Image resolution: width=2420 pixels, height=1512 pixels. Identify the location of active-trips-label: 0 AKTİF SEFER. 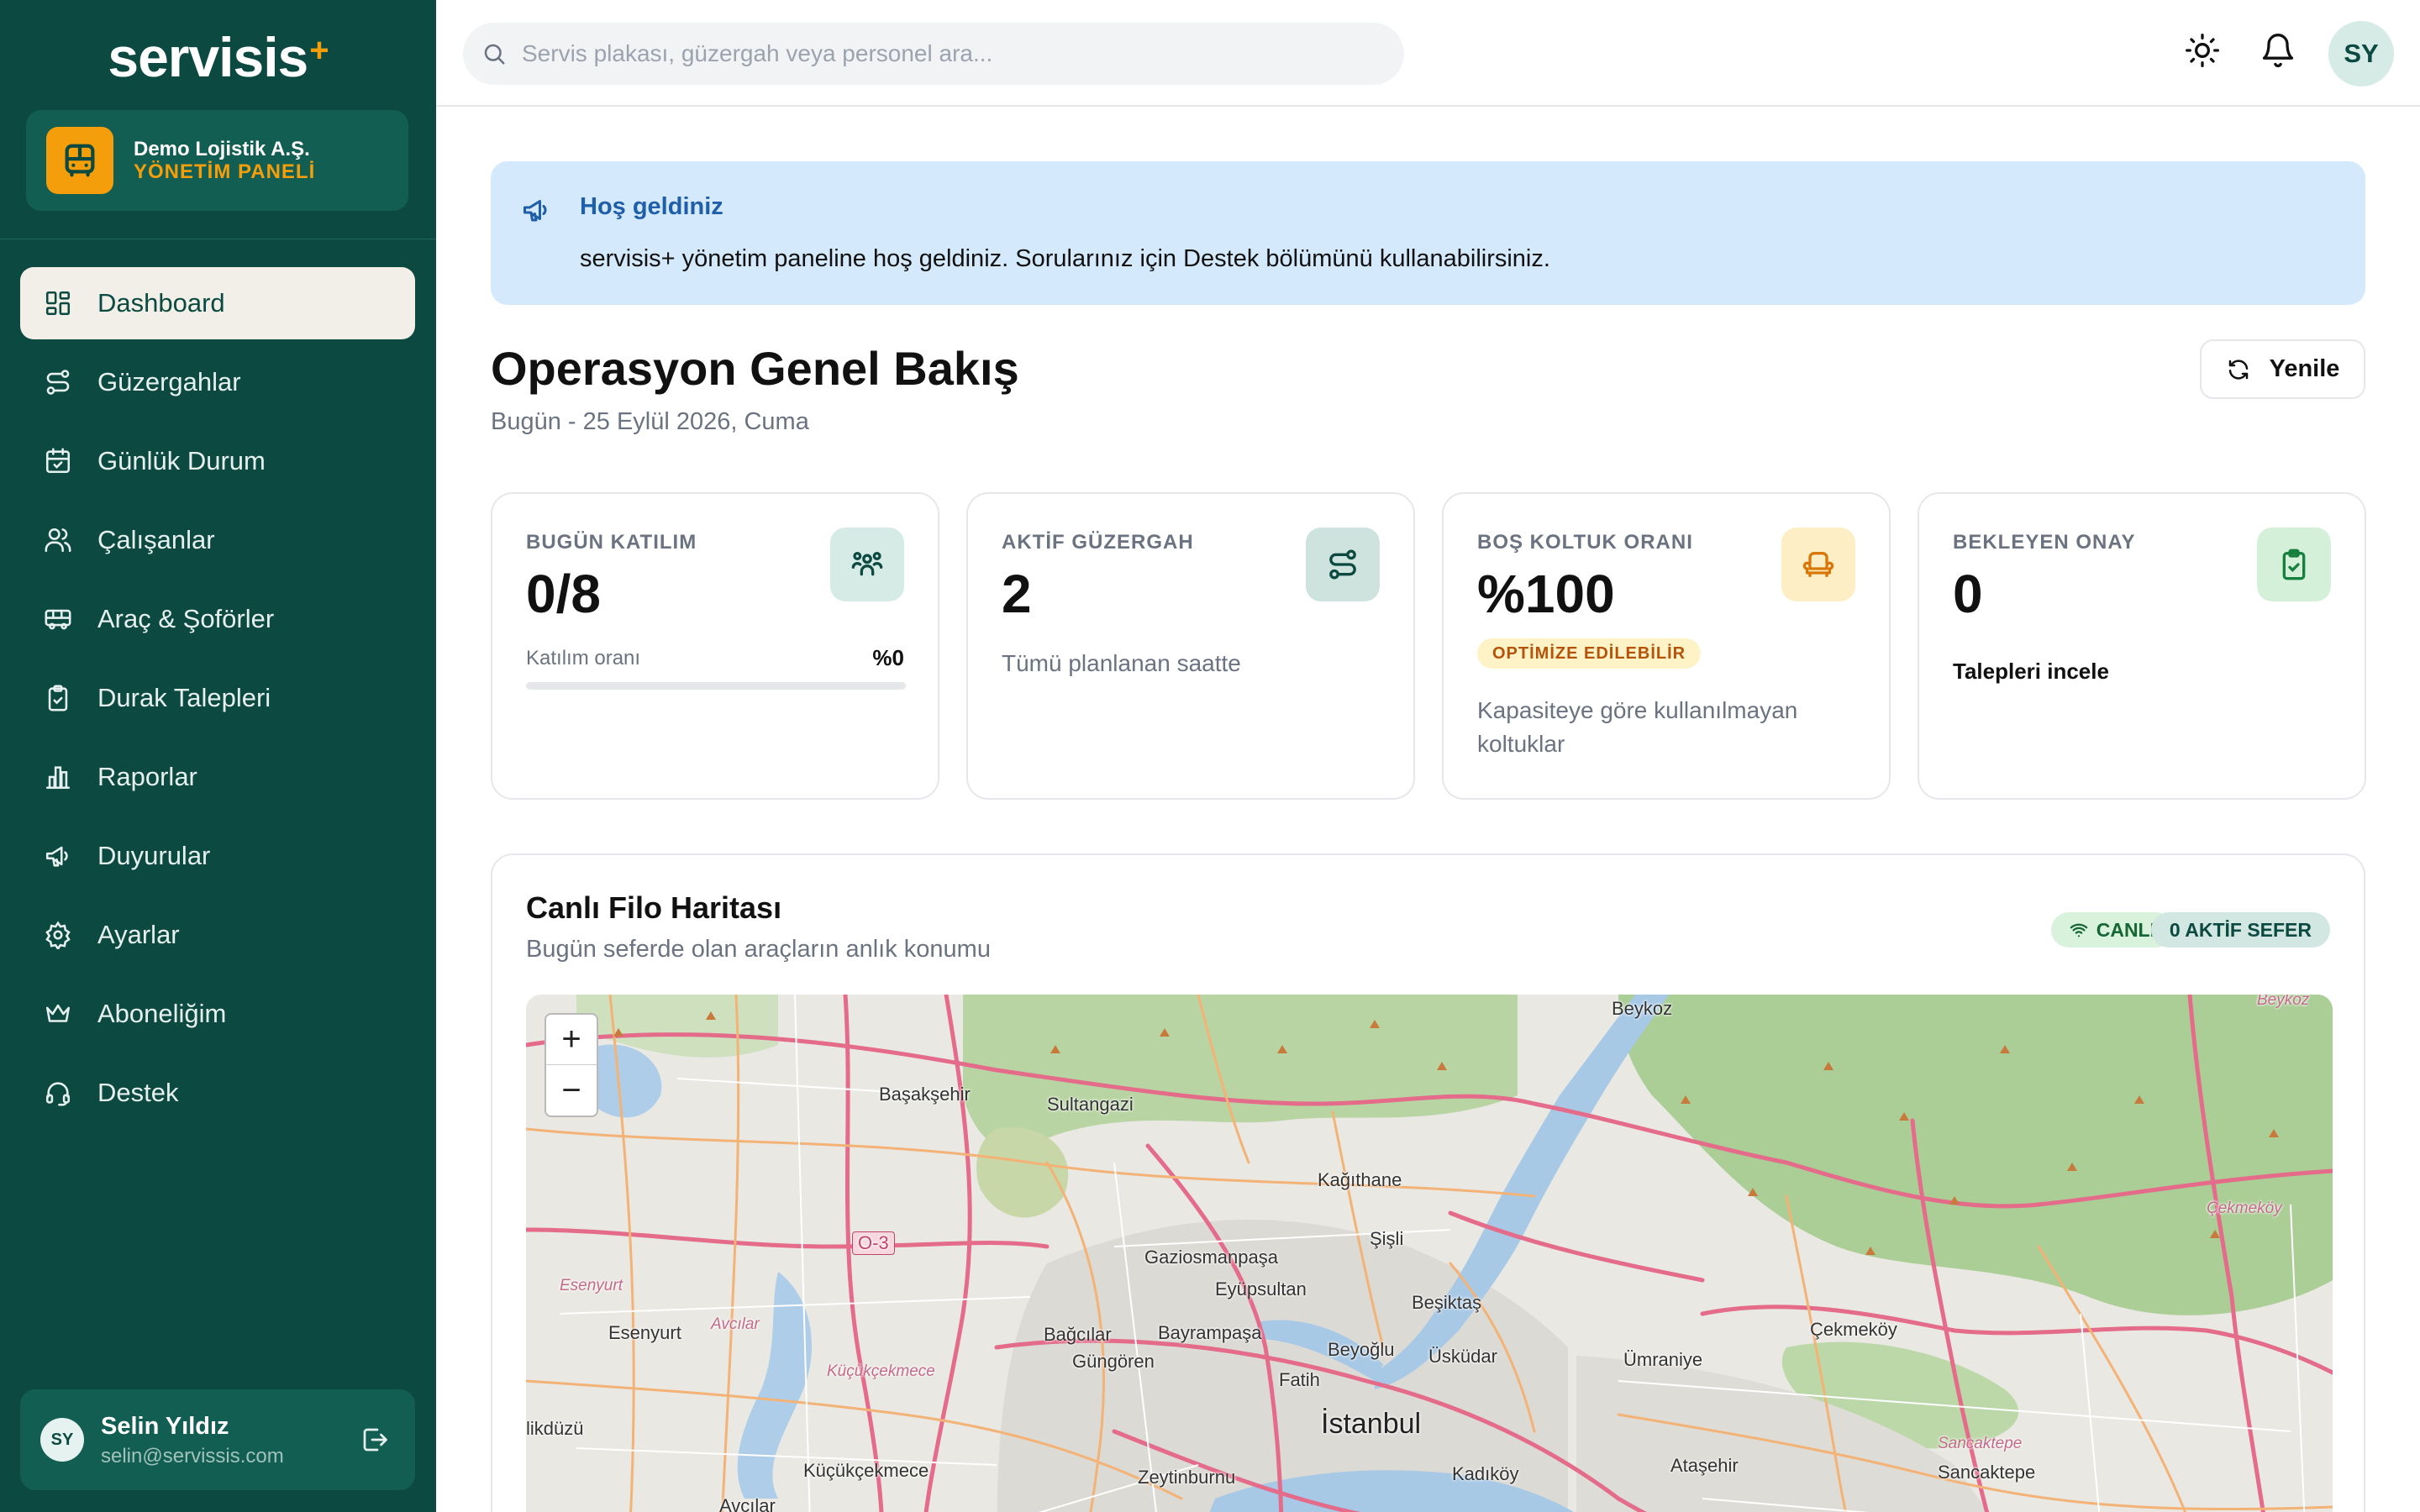
(2240, 929).